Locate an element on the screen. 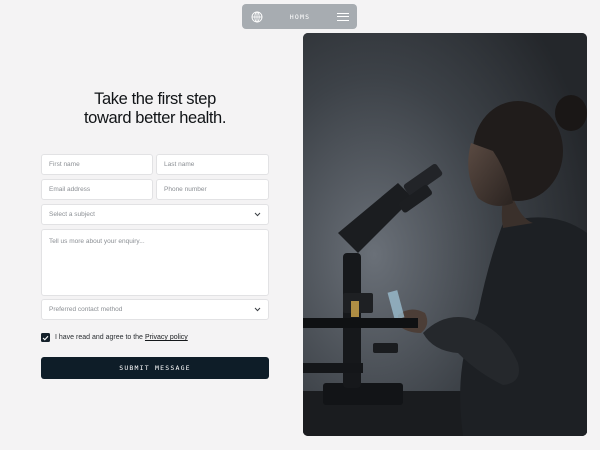  last-name-placeholder: Last name is located at coordinates (179, 164).